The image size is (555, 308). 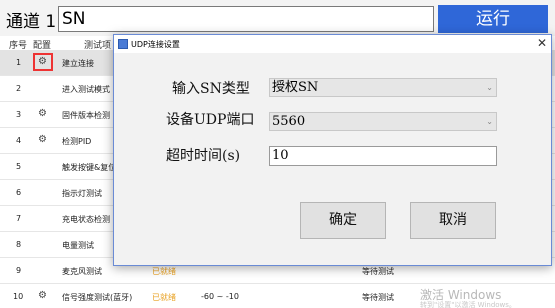 I want to click on row-index: 6, so click(x=19, y=192).